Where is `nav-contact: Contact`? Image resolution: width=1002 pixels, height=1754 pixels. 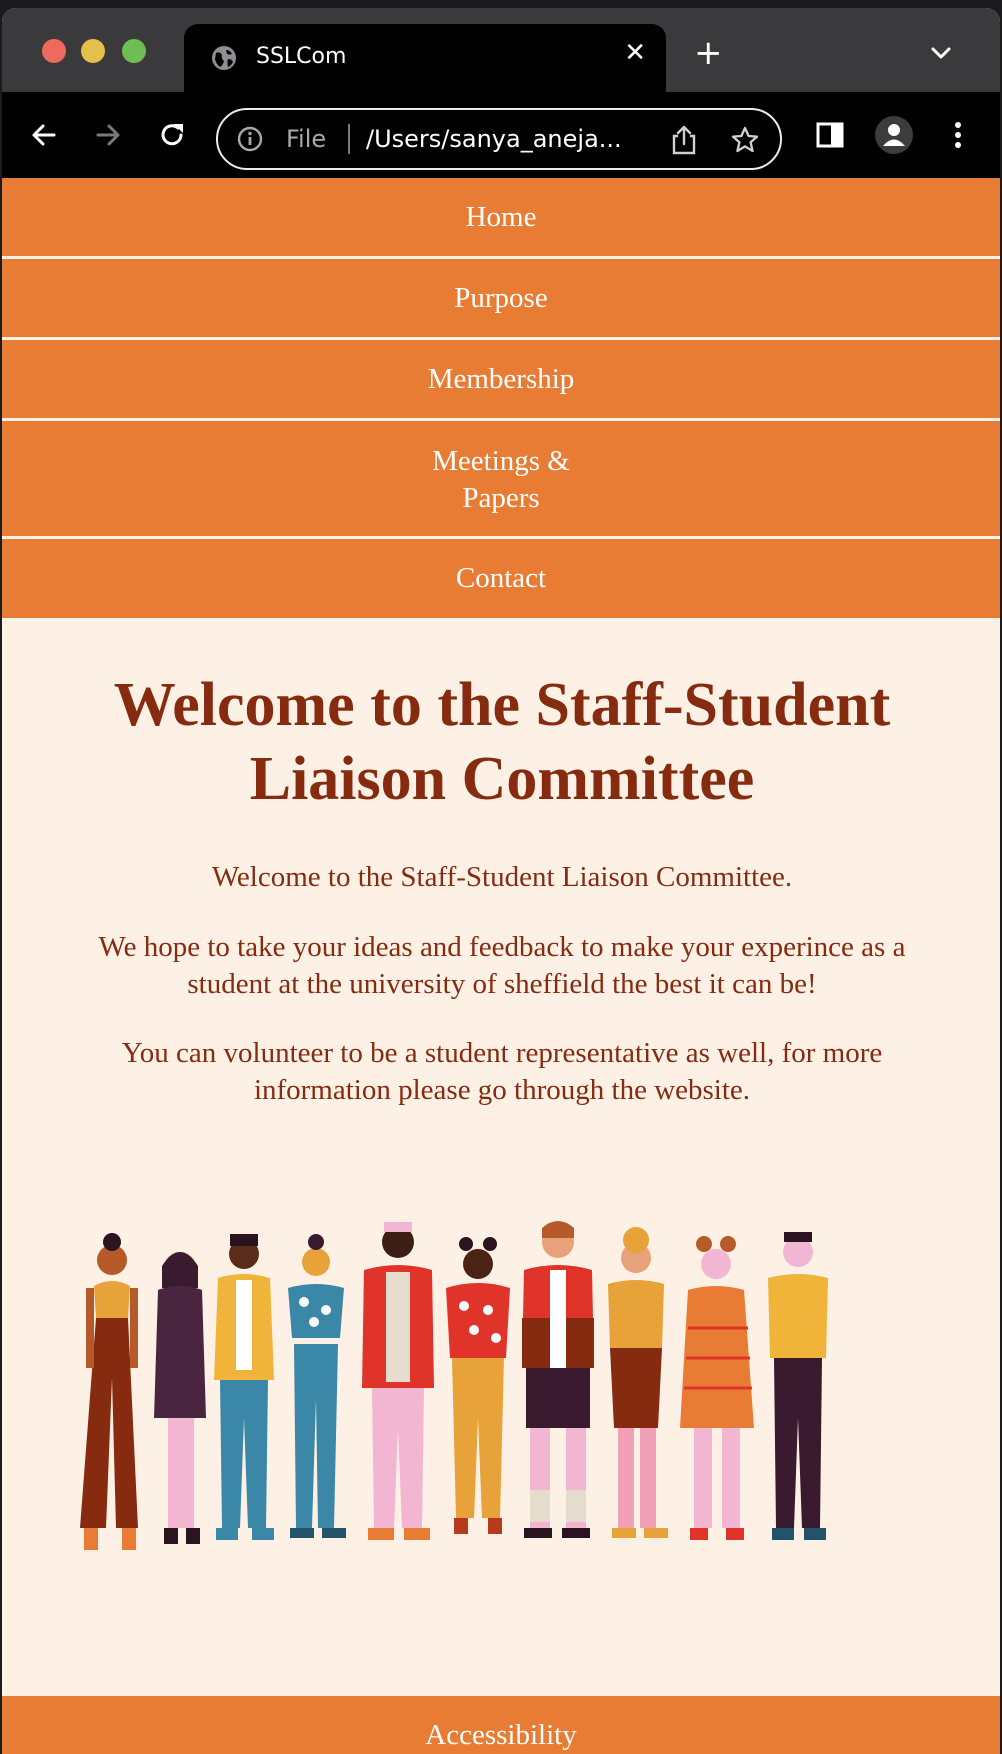 nav-contact: Contact is located at coordinates (501, 578).